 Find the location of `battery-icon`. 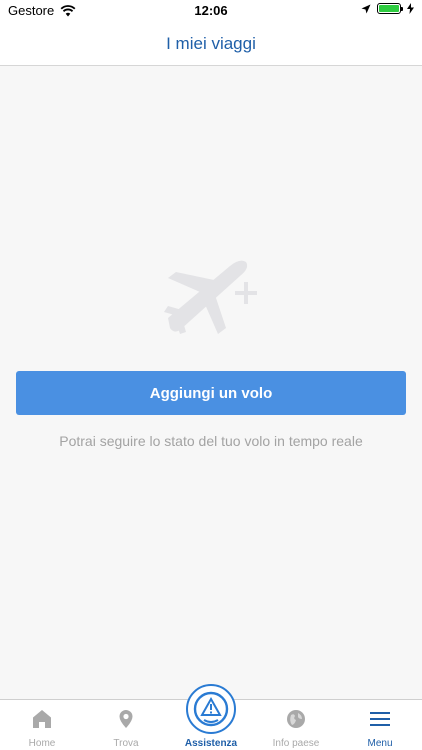

battery-icon is located at coordinates (390, 8).